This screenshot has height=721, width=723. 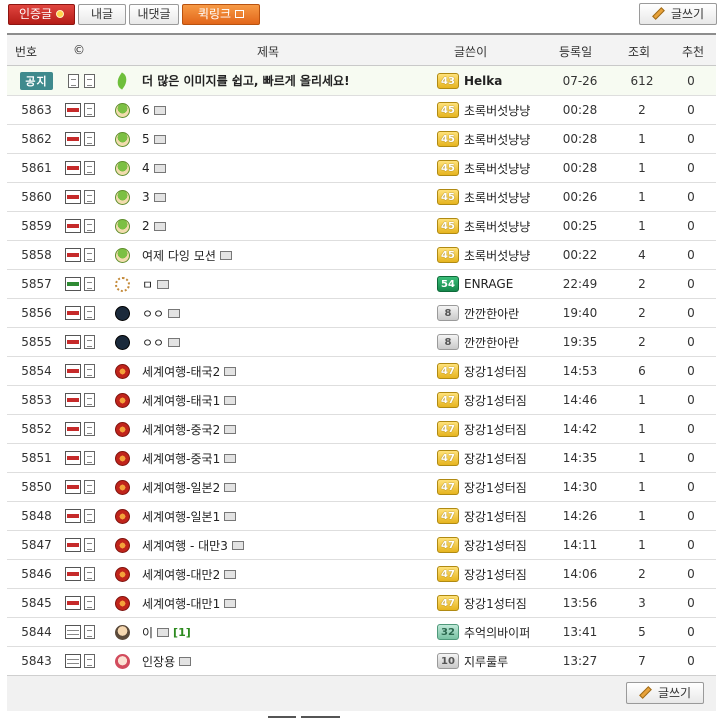 I want to click on post-title-link: 세계여행-일본2, so click(x=287, y=487).